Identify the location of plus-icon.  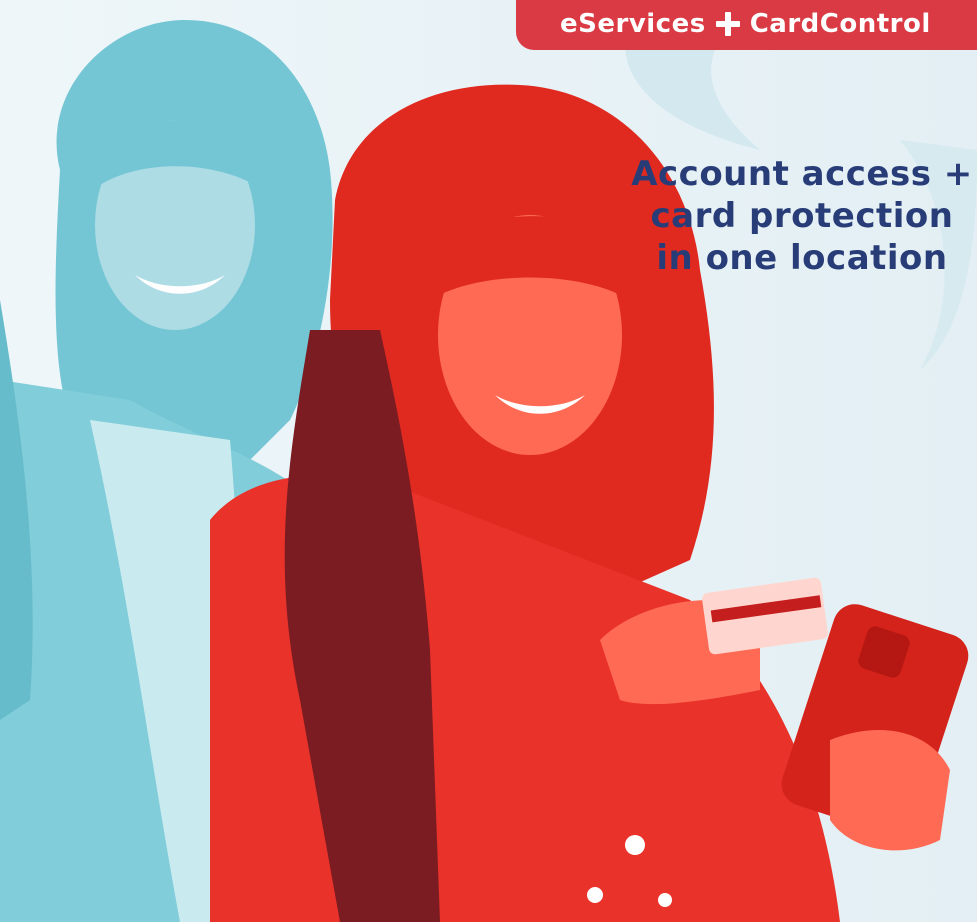
(727, 24).